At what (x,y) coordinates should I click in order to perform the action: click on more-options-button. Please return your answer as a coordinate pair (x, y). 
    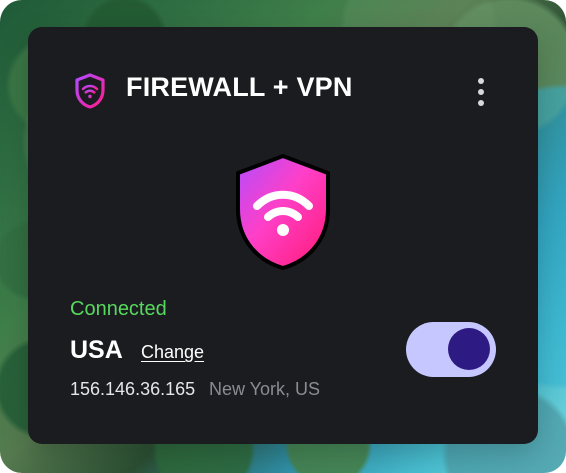
    Looking at the image, I should click on (481, 92).